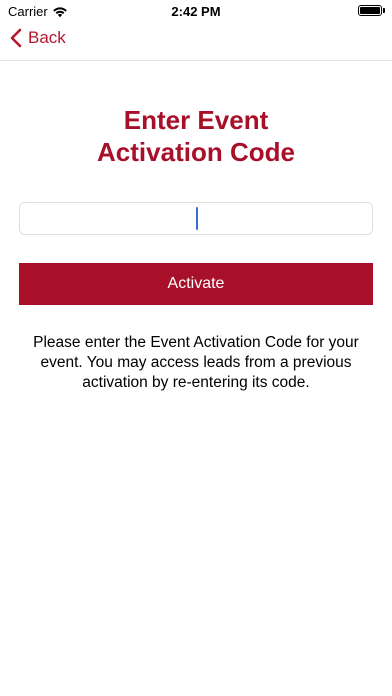  I want to click on navigation-bar: Back, so click(196, 41).